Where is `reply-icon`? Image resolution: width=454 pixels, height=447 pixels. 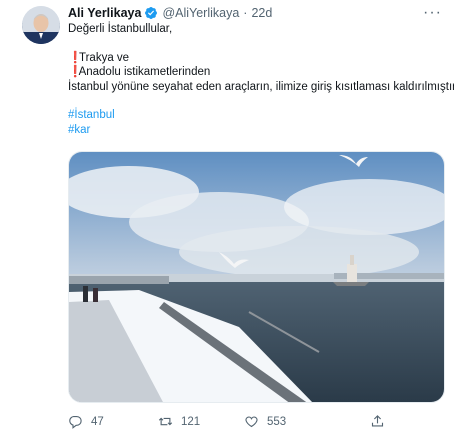 reply-icon is located at coordinates (75, 422).